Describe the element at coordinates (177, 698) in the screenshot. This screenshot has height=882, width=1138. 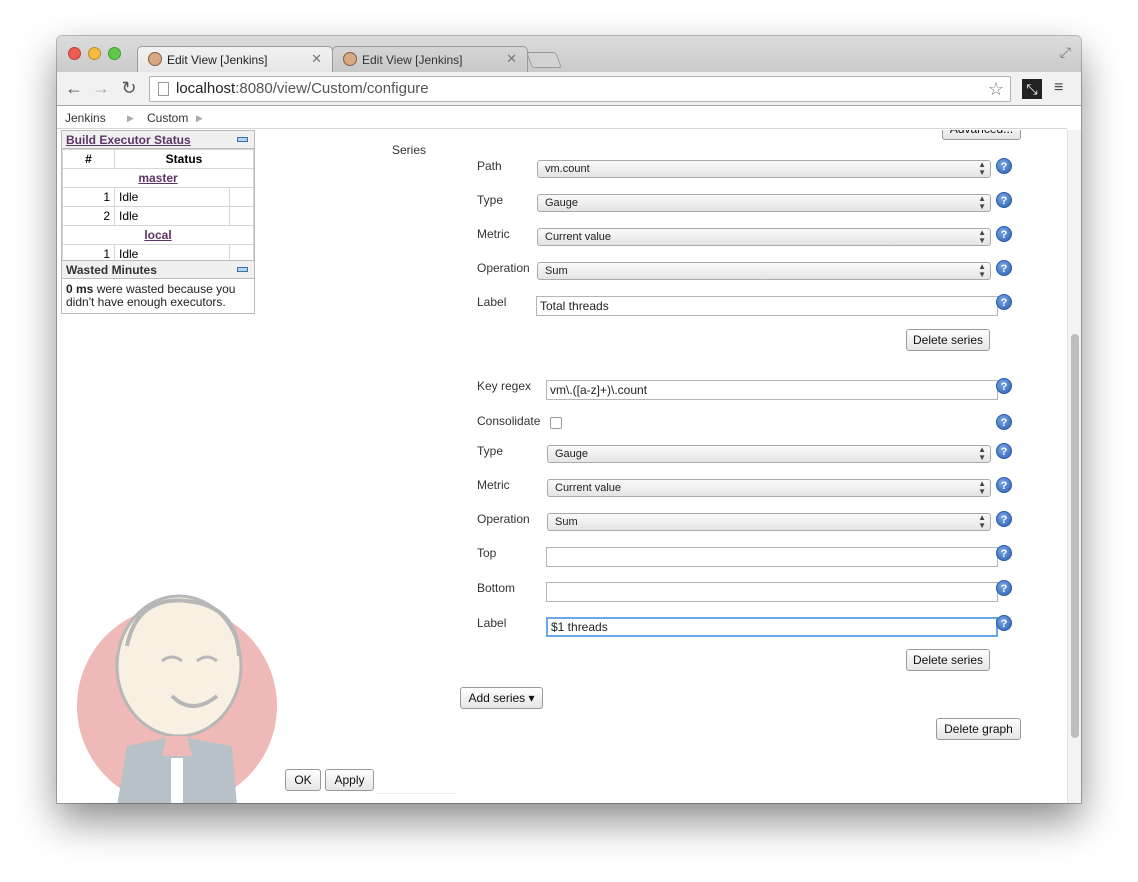
I see `jenkins-logo-icon` at that location.